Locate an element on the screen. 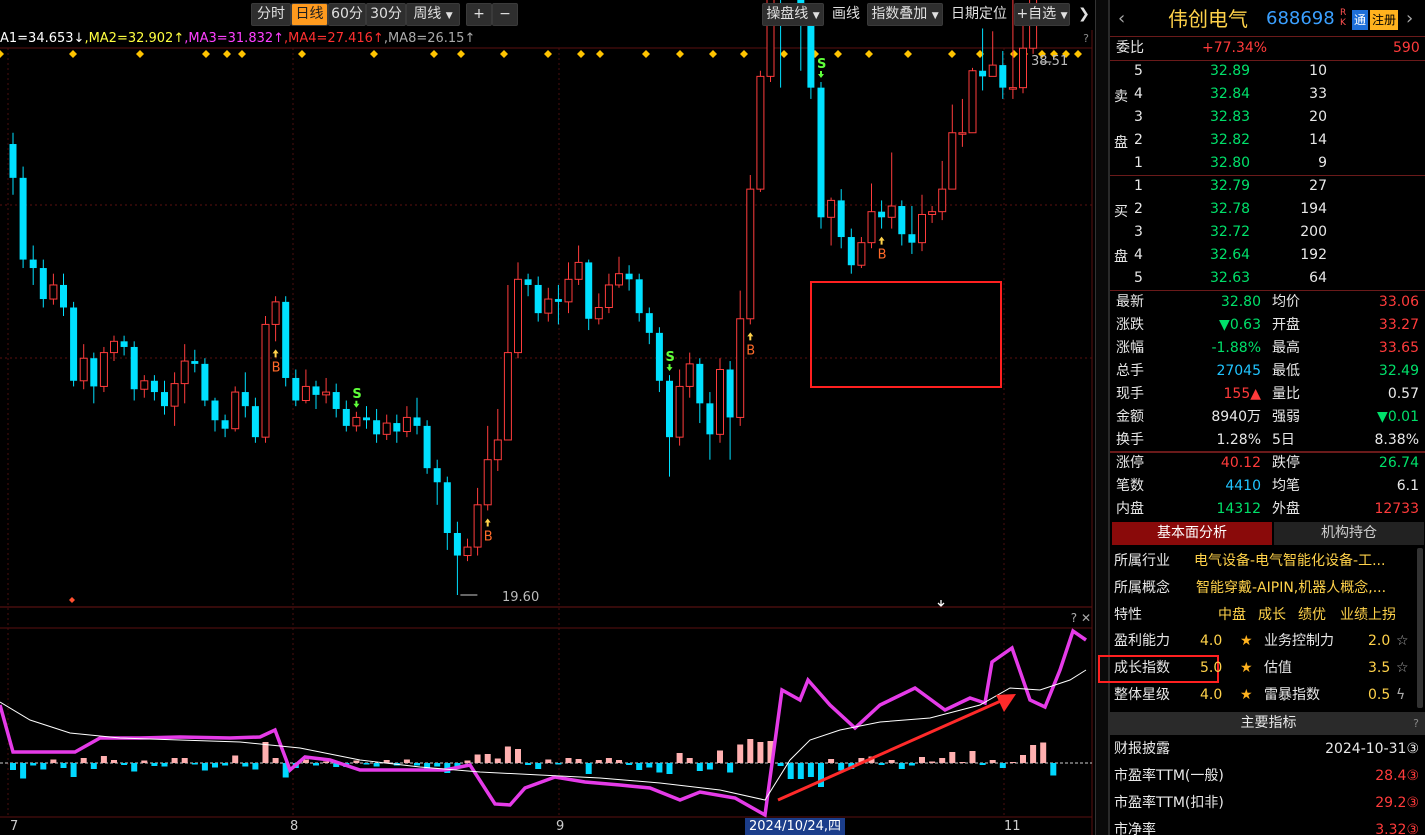 The width and height of the screenshot is (1425, 835). zoom-out-button: − is located at coordinates (505, 14).